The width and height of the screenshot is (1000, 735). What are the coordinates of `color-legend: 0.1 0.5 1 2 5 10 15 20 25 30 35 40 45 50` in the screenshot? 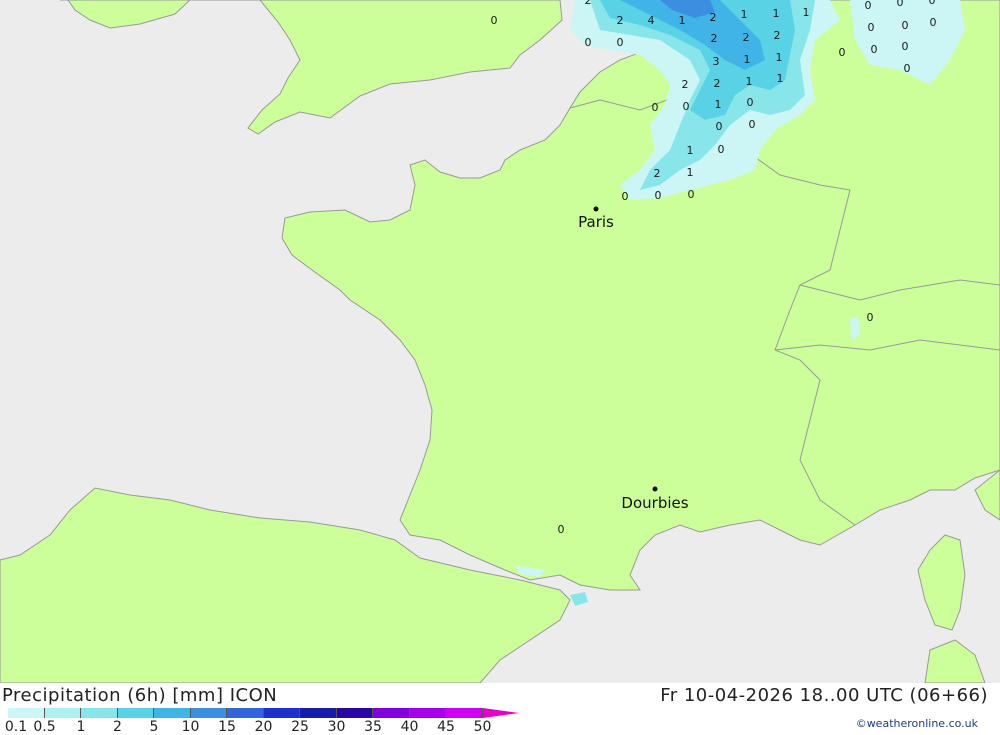 It's located at (266, 721).